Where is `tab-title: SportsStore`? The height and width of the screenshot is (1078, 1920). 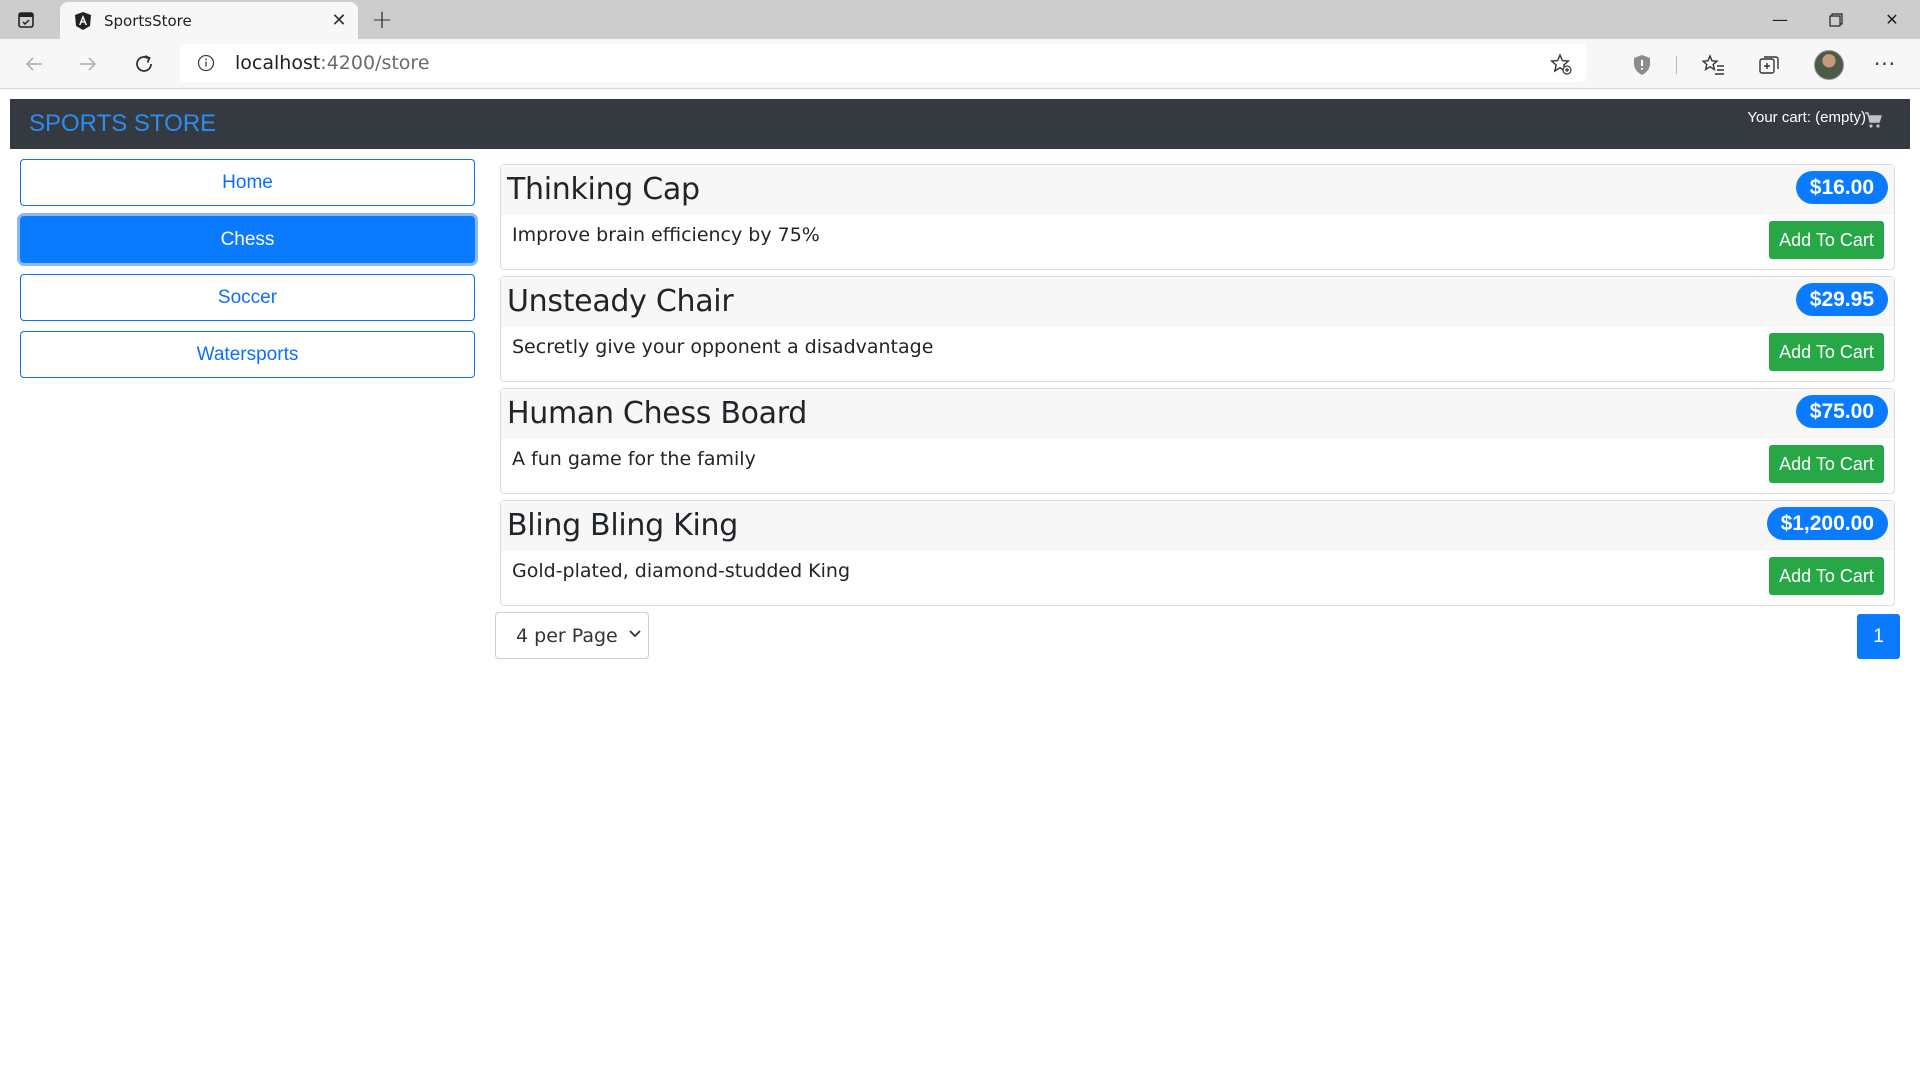
tab-title: SportsStore is located at coordinates (148, 20).